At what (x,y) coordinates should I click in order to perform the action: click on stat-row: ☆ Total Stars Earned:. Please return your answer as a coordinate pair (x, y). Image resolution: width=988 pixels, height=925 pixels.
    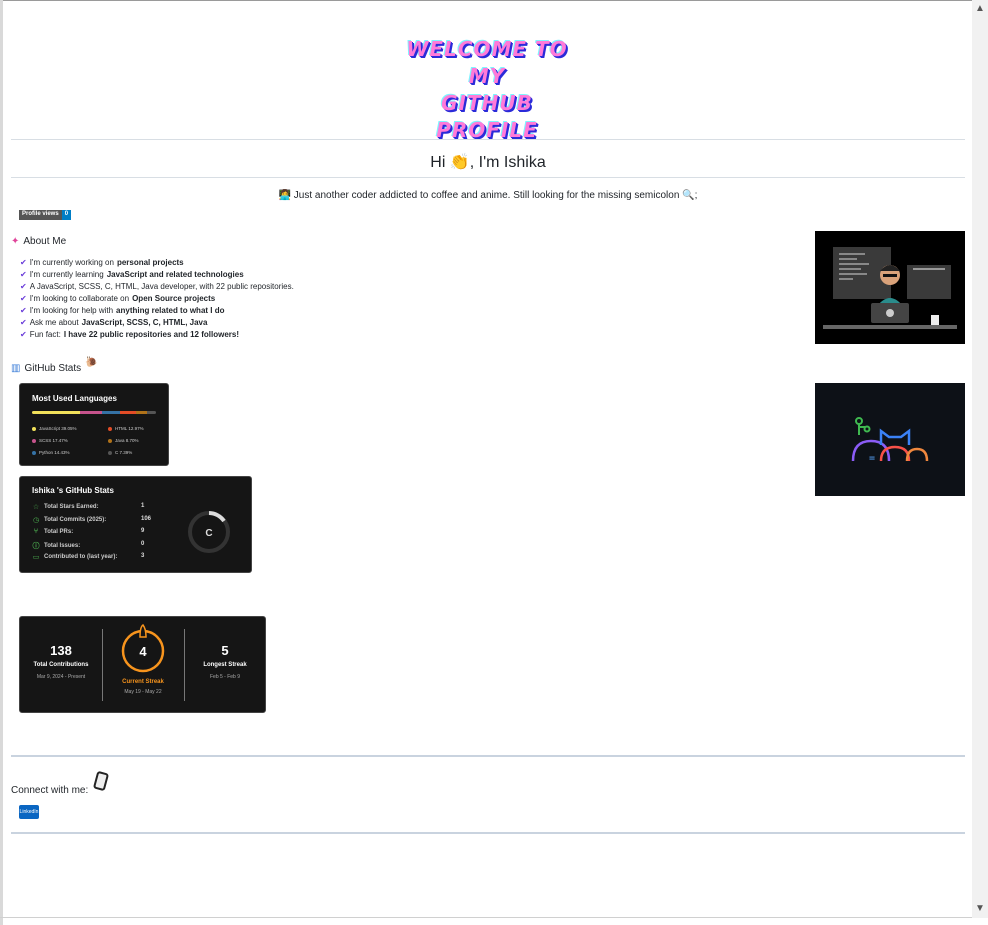
    Looking at the image, I should click on (65, 507).